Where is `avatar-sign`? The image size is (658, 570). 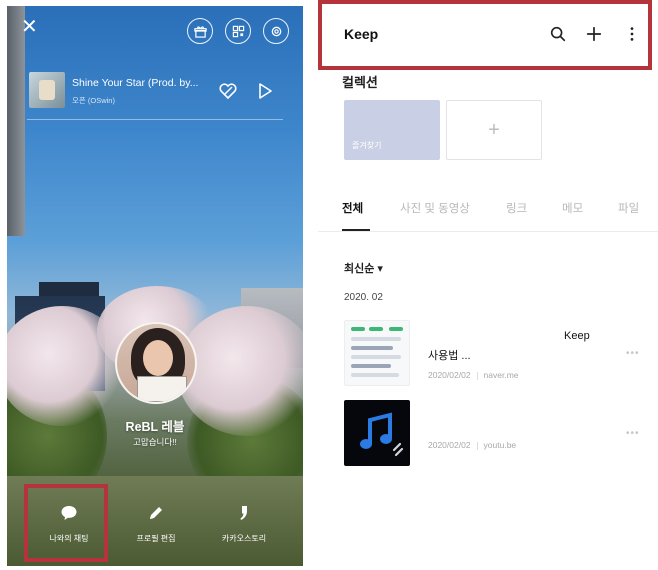
avatar-sign is located at coordinates (162, 389).